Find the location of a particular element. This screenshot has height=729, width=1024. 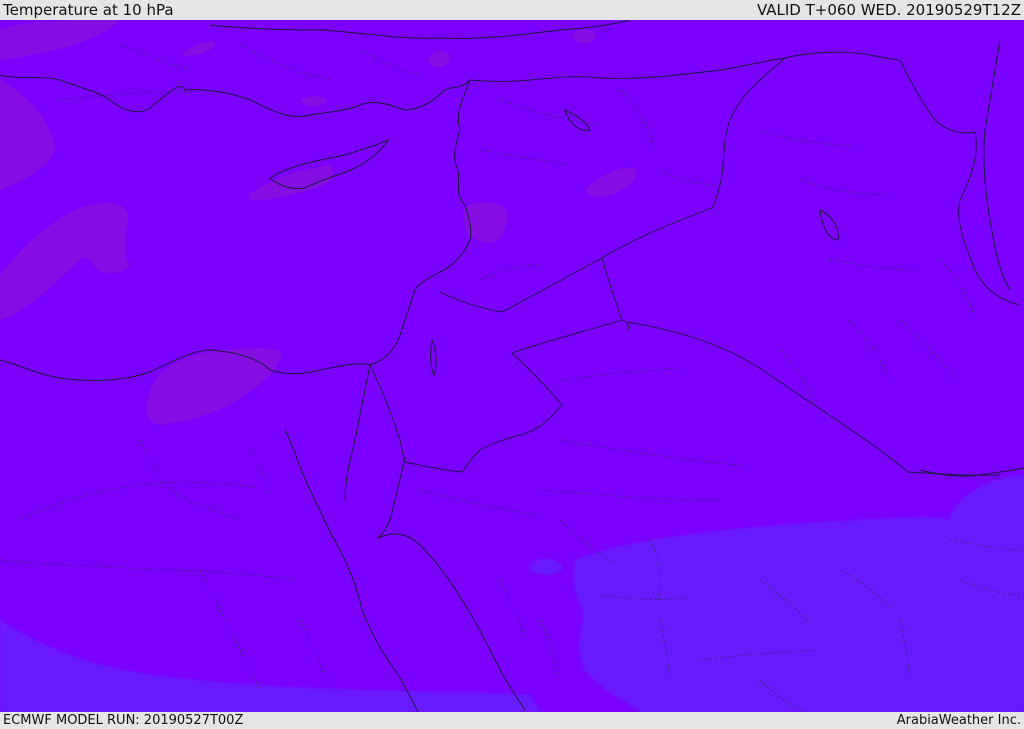

credit: ArabiaWeather Inc. is located at coordinates (958, 720).